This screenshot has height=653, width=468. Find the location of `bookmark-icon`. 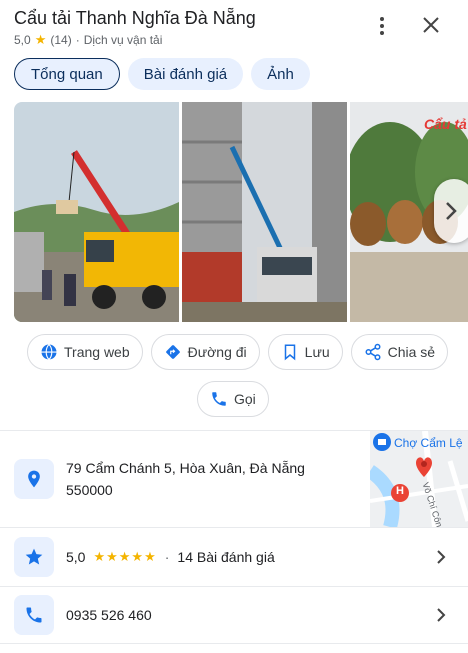

bookmark-icon is located at coordinates (289, 352).